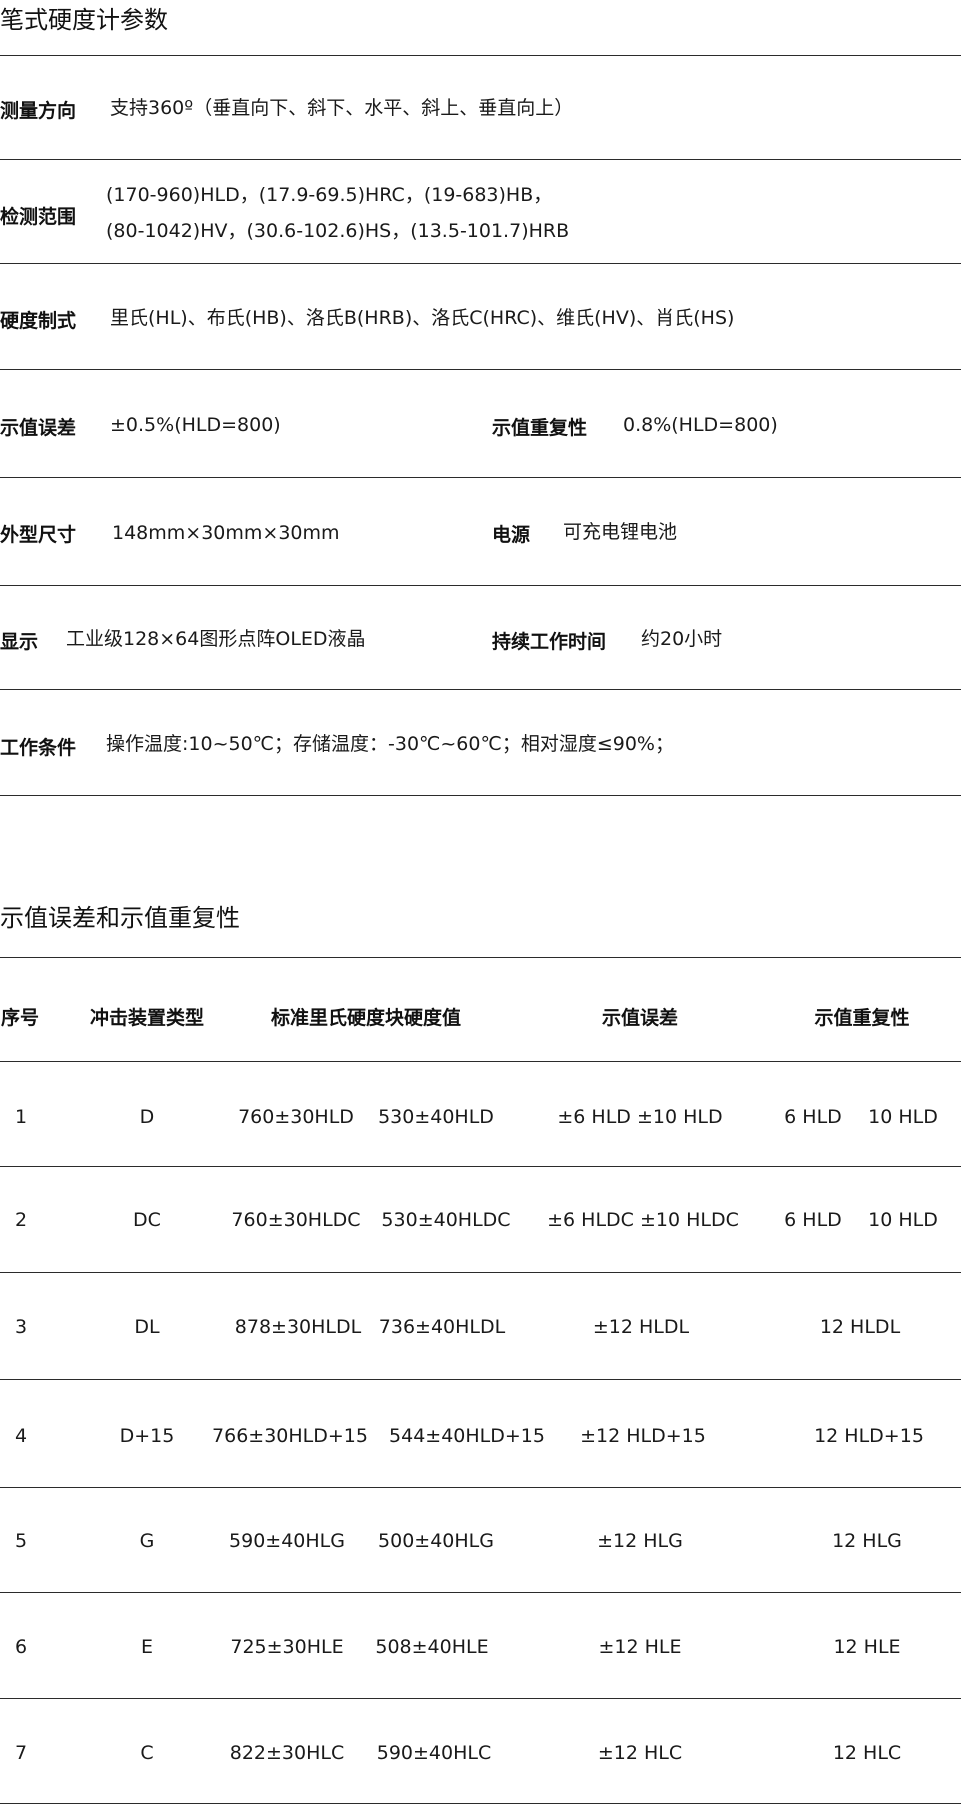  Describe the element at coordinates (432, 1647) in the screenshot. I see `table-row-6-std2: 508±40HLE` at that location.